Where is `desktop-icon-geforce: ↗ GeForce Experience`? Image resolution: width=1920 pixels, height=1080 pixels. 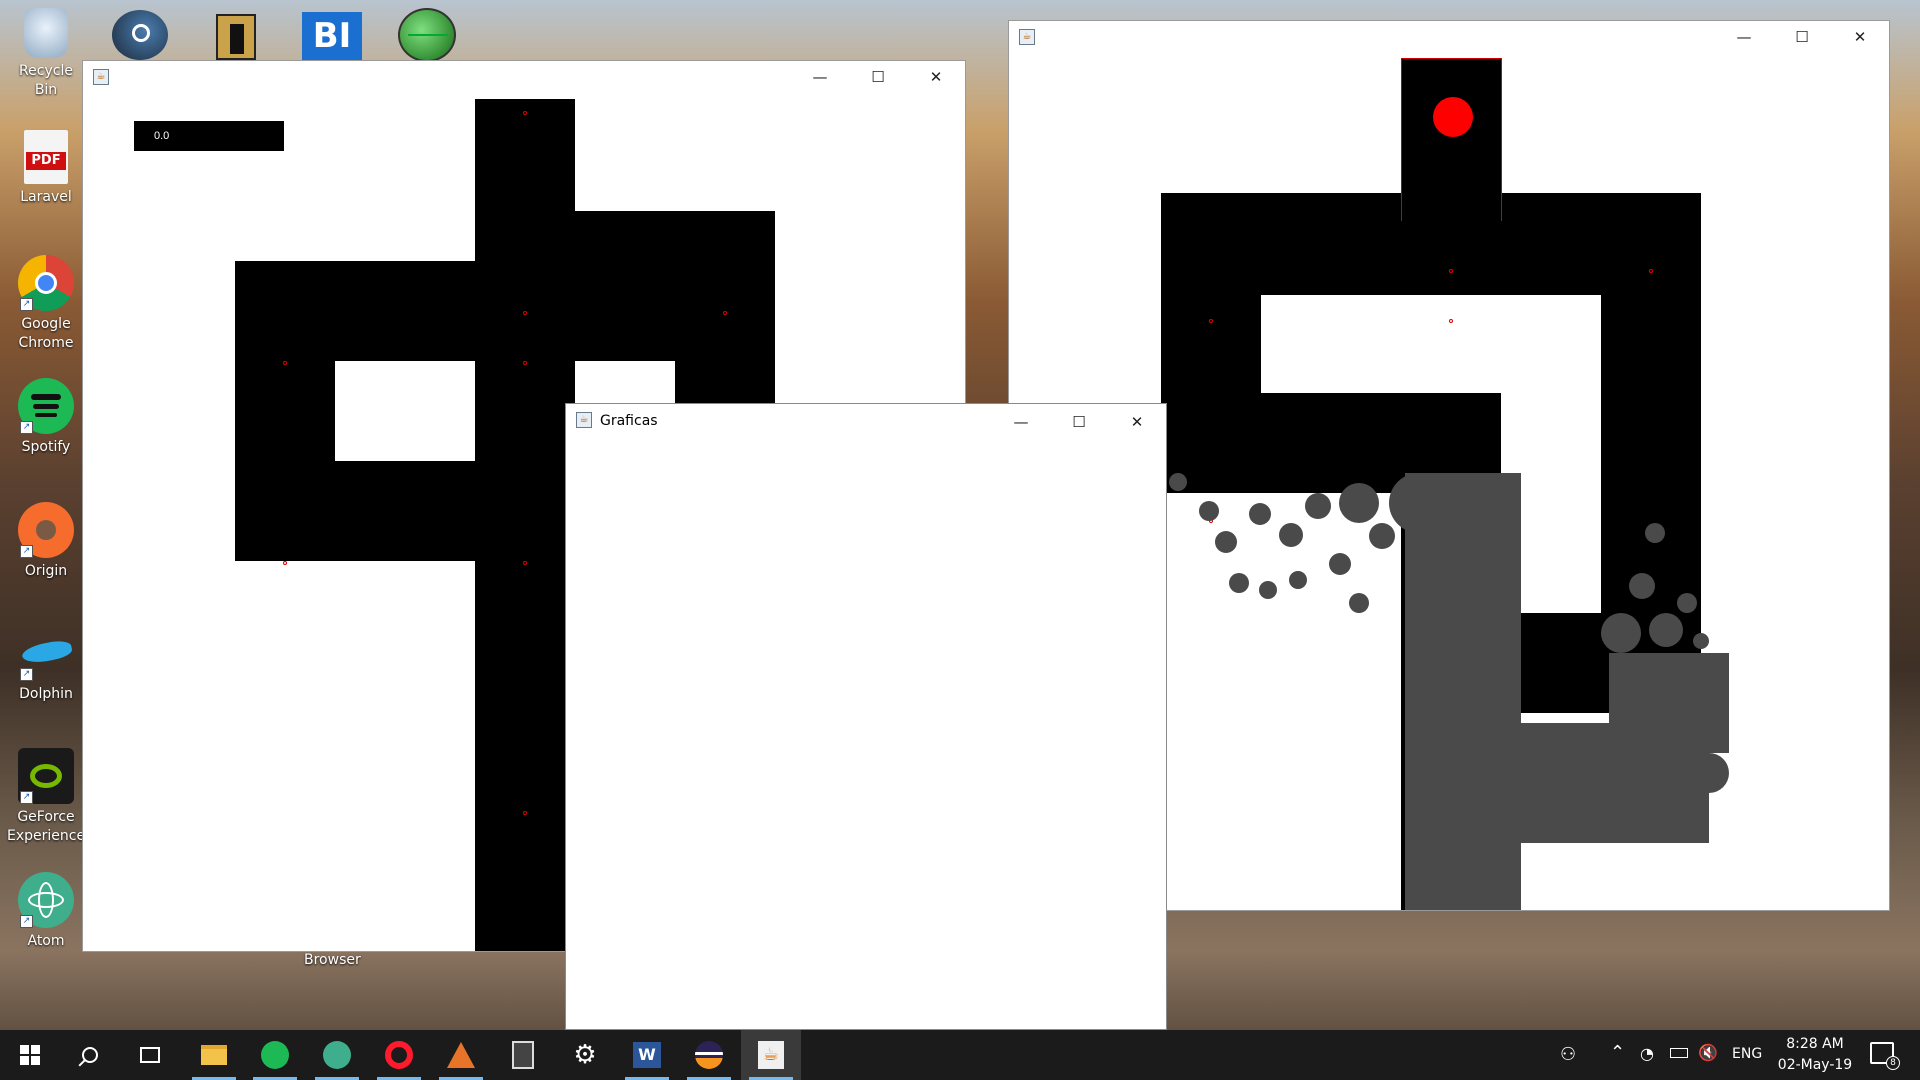
desktop-icon-geforce: ↗ GeForce Experience is located at coordinates (46, 797).